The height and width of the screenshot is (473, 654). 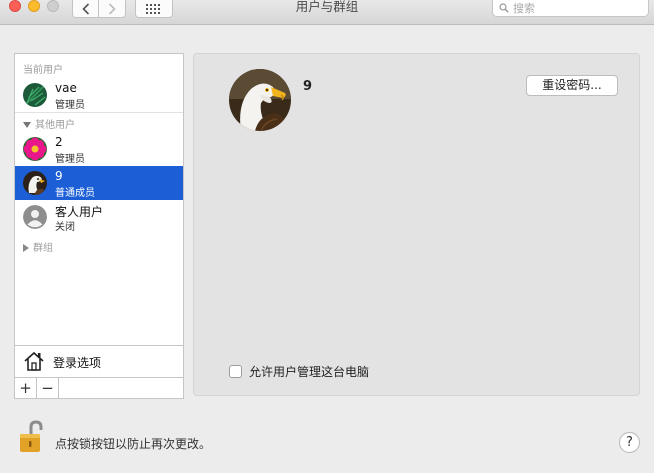 I want to click on user-role: 关闭, so click(x=65, y=227).